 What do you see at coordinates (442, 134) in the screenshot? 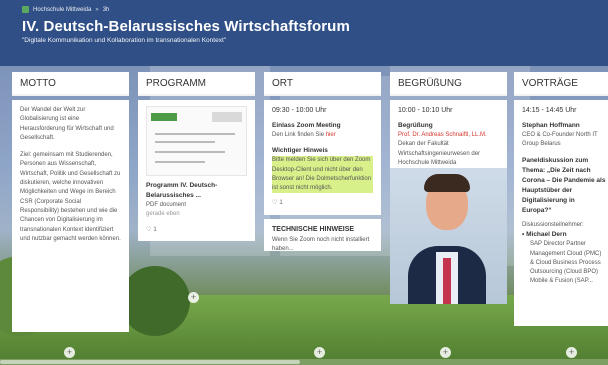
I see `speaker-name: Prof. Dr. Andreas Schnaiftl, LL.M.` at bounding box center [442, 134].